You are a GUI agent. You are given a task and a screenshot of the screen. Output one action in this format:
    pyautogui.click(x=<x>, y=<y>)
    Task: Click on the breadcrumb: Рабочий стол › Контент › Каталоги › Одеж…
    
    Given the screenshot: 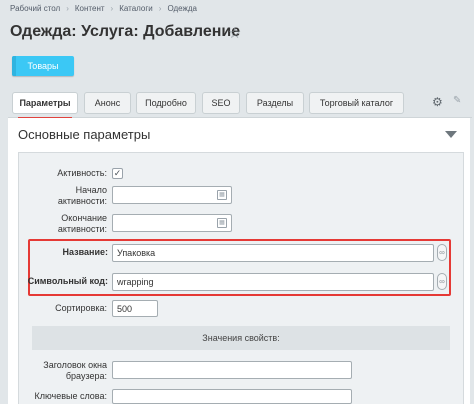 What is the action you would take?
    pyautogui.click(x=103, y=8)
    